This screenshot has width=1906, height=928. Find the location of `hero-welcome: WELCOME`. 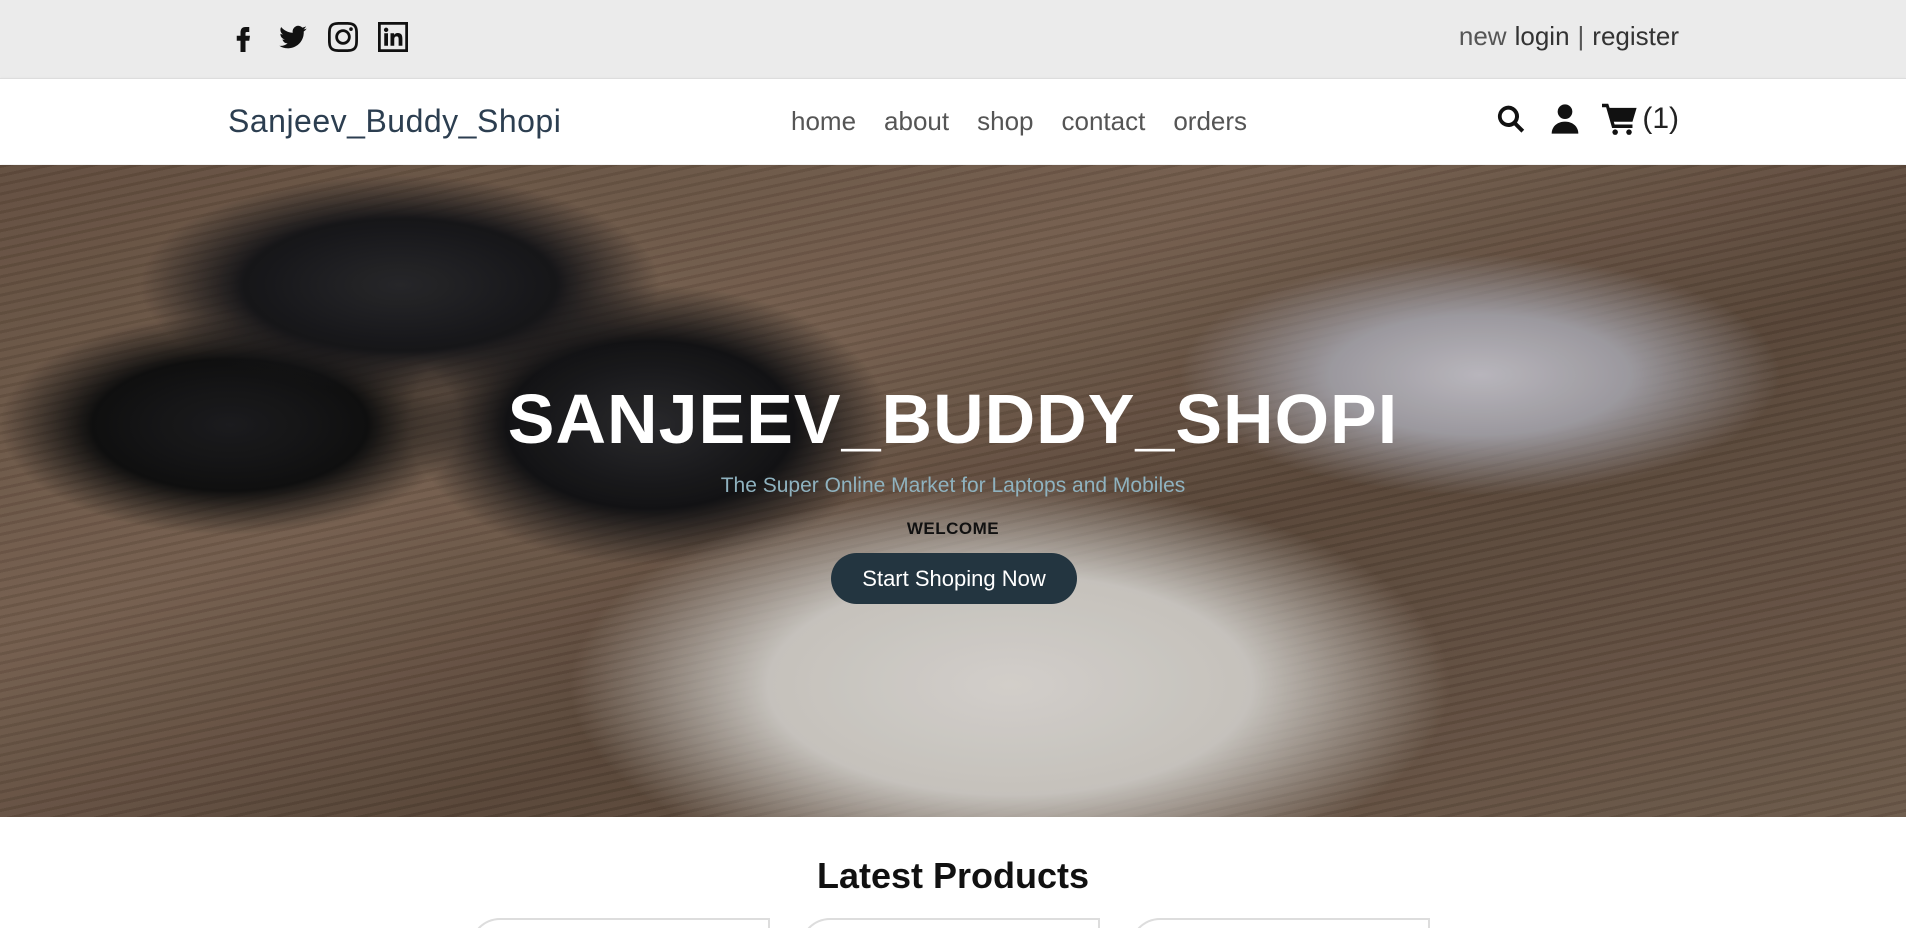

hero-welcome: WELCOME is located at coordinates (953, 528).